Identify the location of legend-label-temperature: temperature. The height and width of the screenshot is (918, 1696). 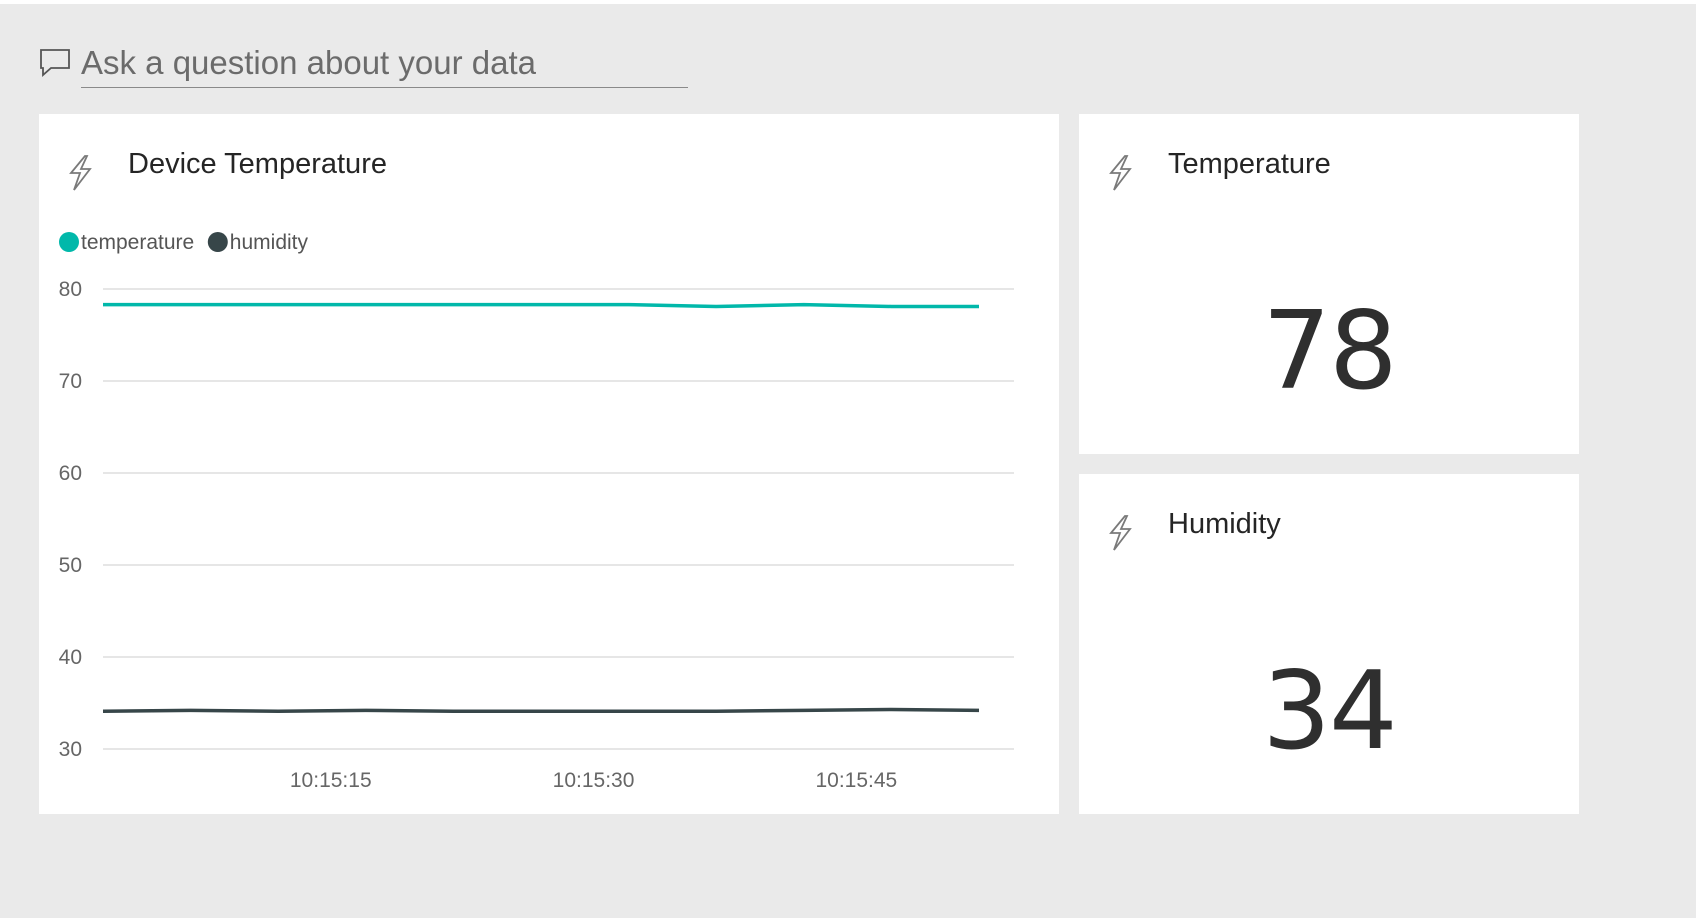
(137, 242).